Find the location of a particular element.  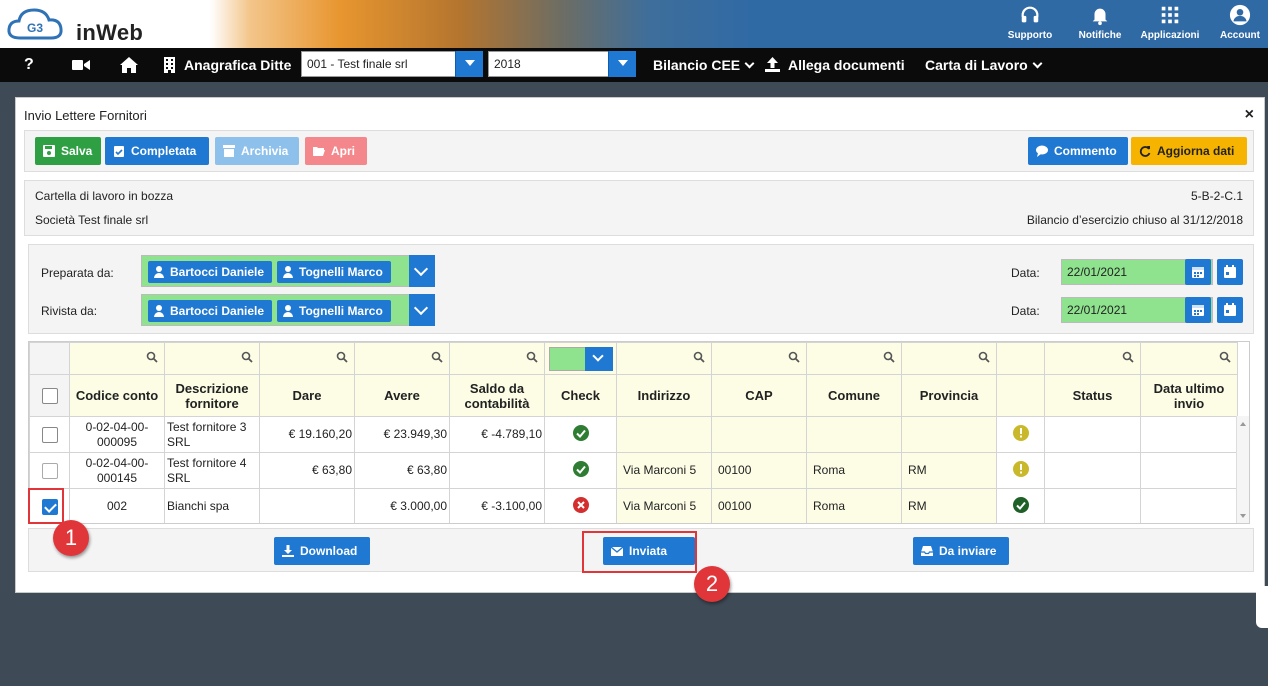

building-icon is located at coordinates (169, 65).